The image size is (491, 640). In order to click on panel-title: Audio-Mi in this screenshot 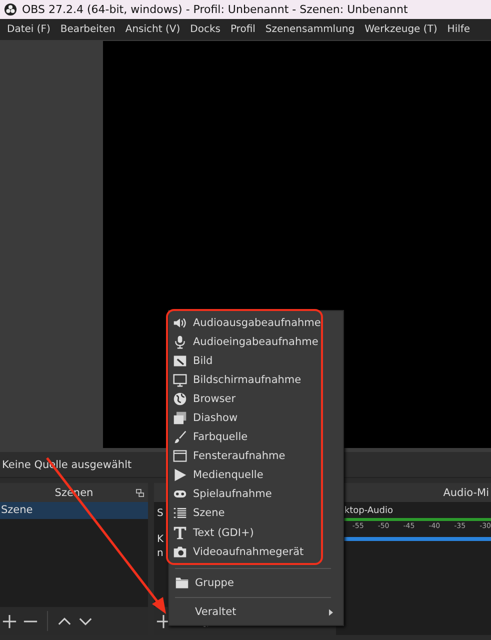, I will do `click(466, 492)`.